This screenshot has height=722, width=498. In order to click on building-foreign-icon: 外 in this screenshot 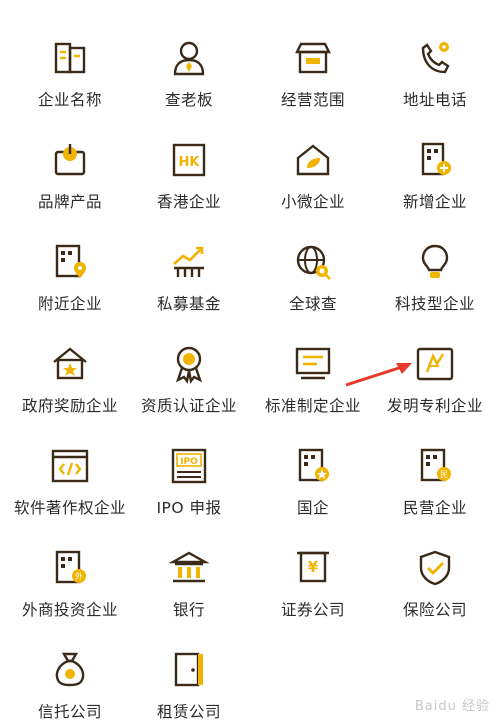, I will do `click(70, 568)`.